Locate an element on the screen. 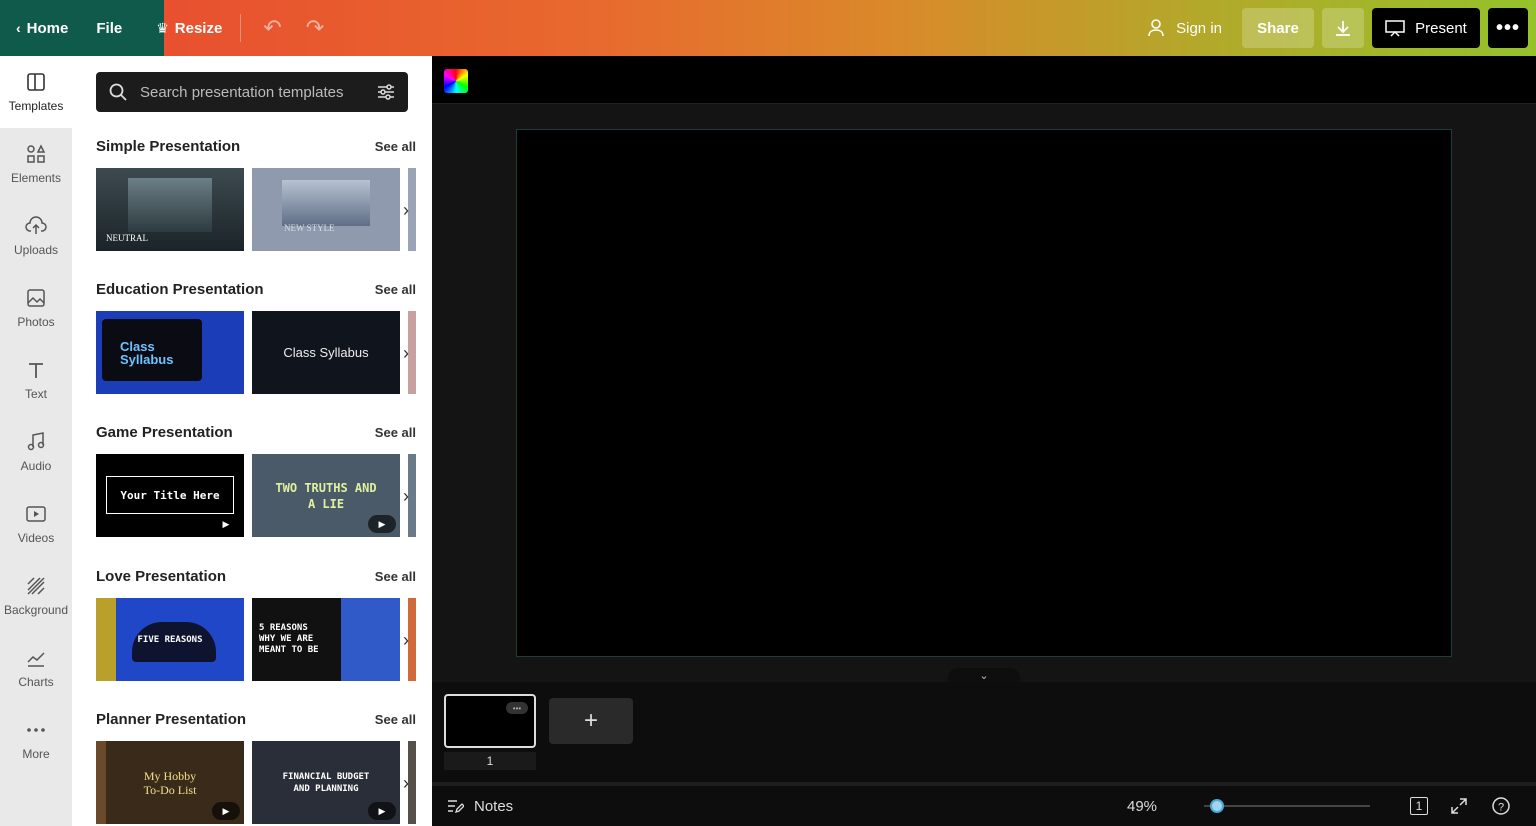  sidebar-item-audio: Audio is located at coordinates (36, 452).